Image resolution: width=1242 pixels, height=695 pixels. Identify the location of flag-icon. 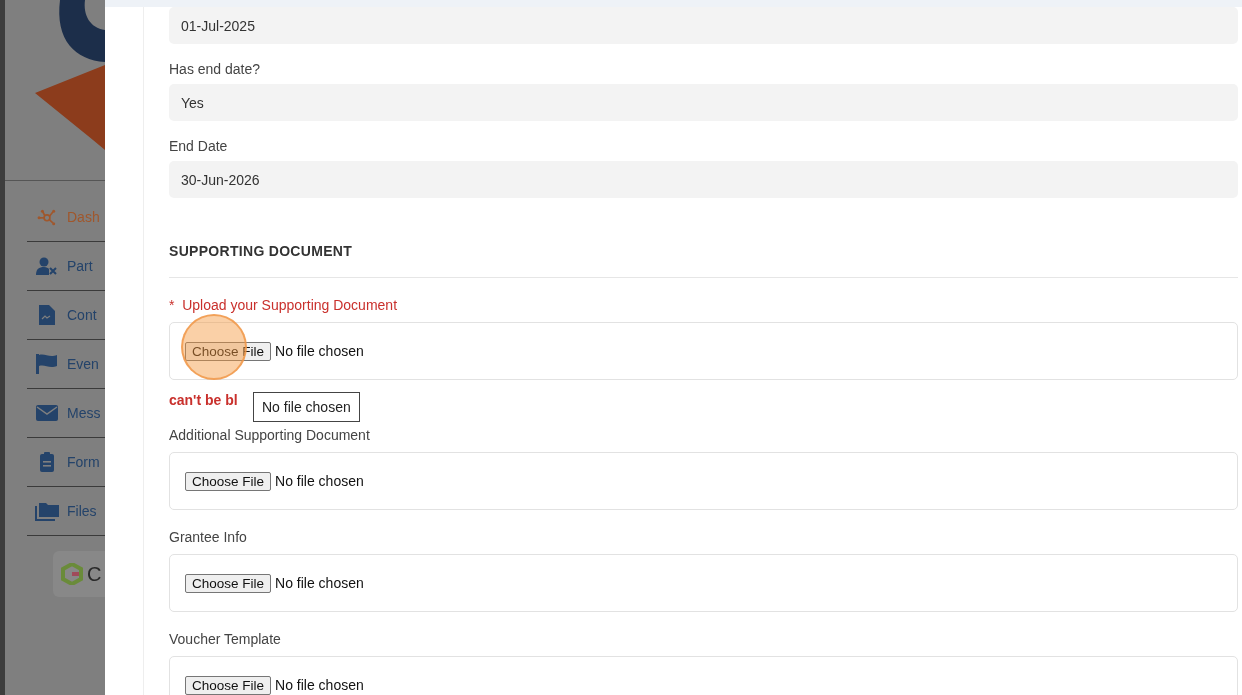
(47, 364).